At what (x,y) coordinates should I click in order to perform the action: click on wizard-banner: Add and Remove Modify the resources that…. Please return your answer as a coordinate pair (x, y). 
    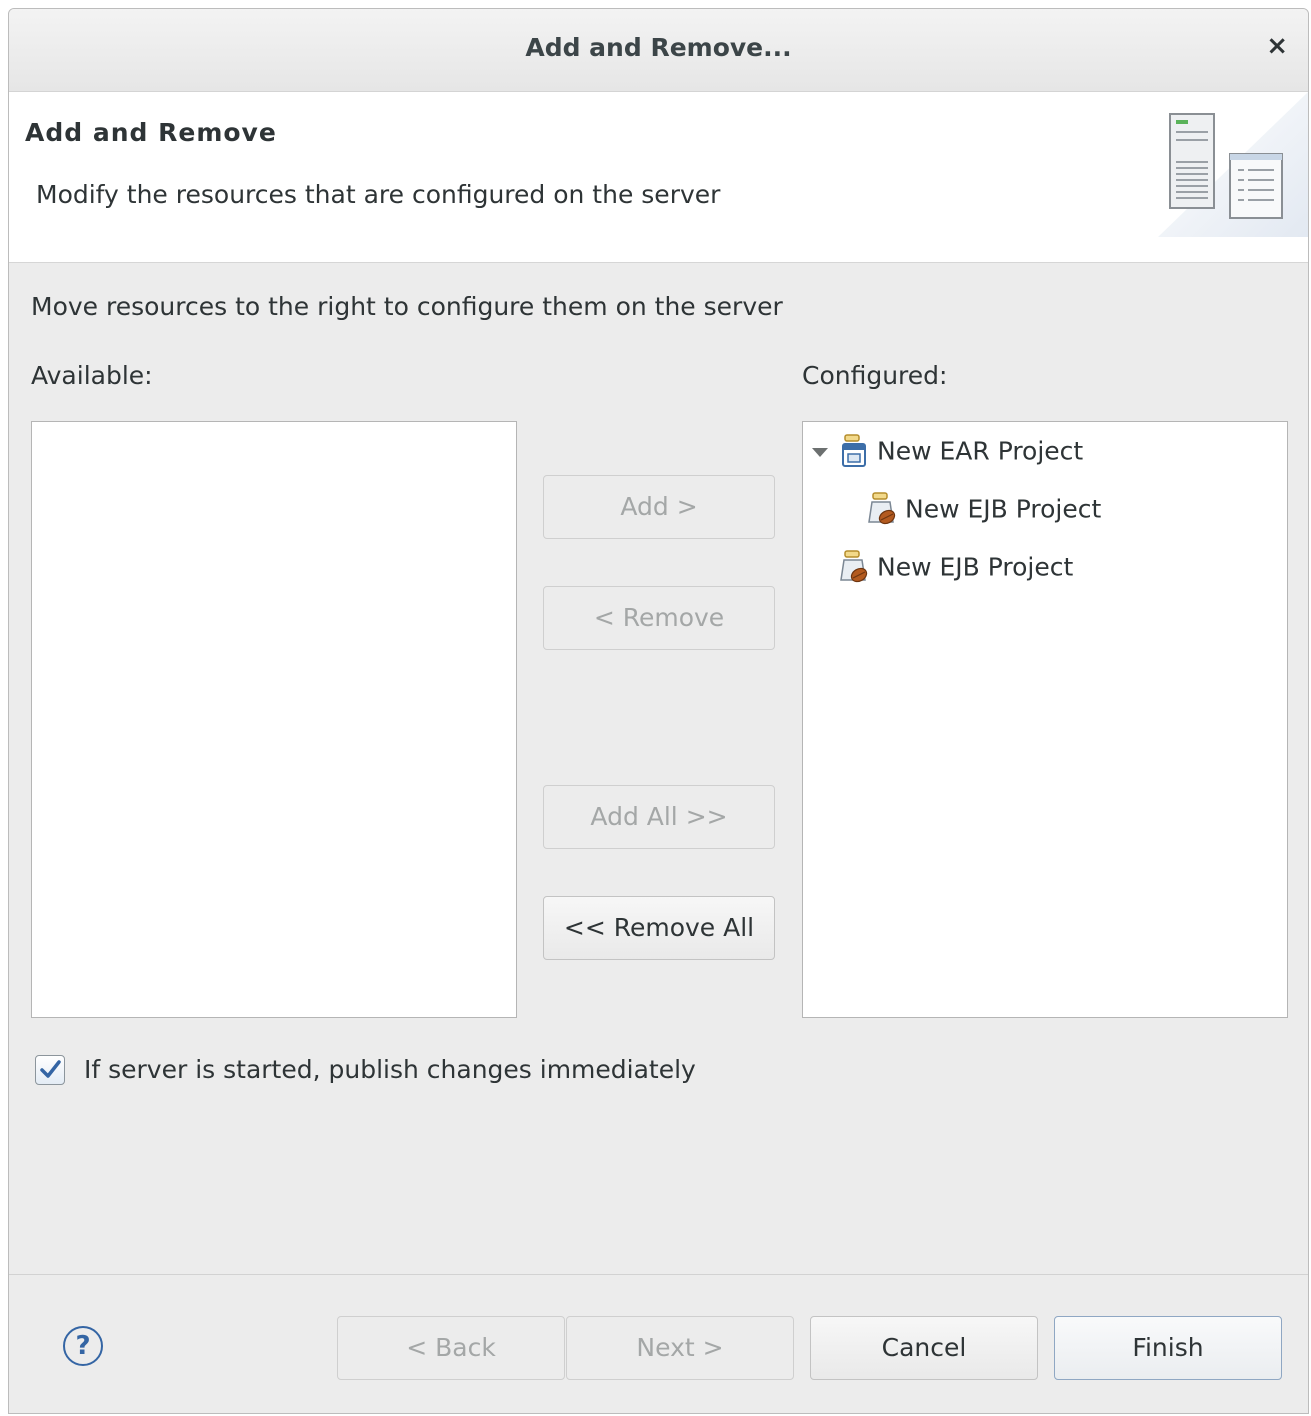
    Looking at the image, I should click on (658, 177).